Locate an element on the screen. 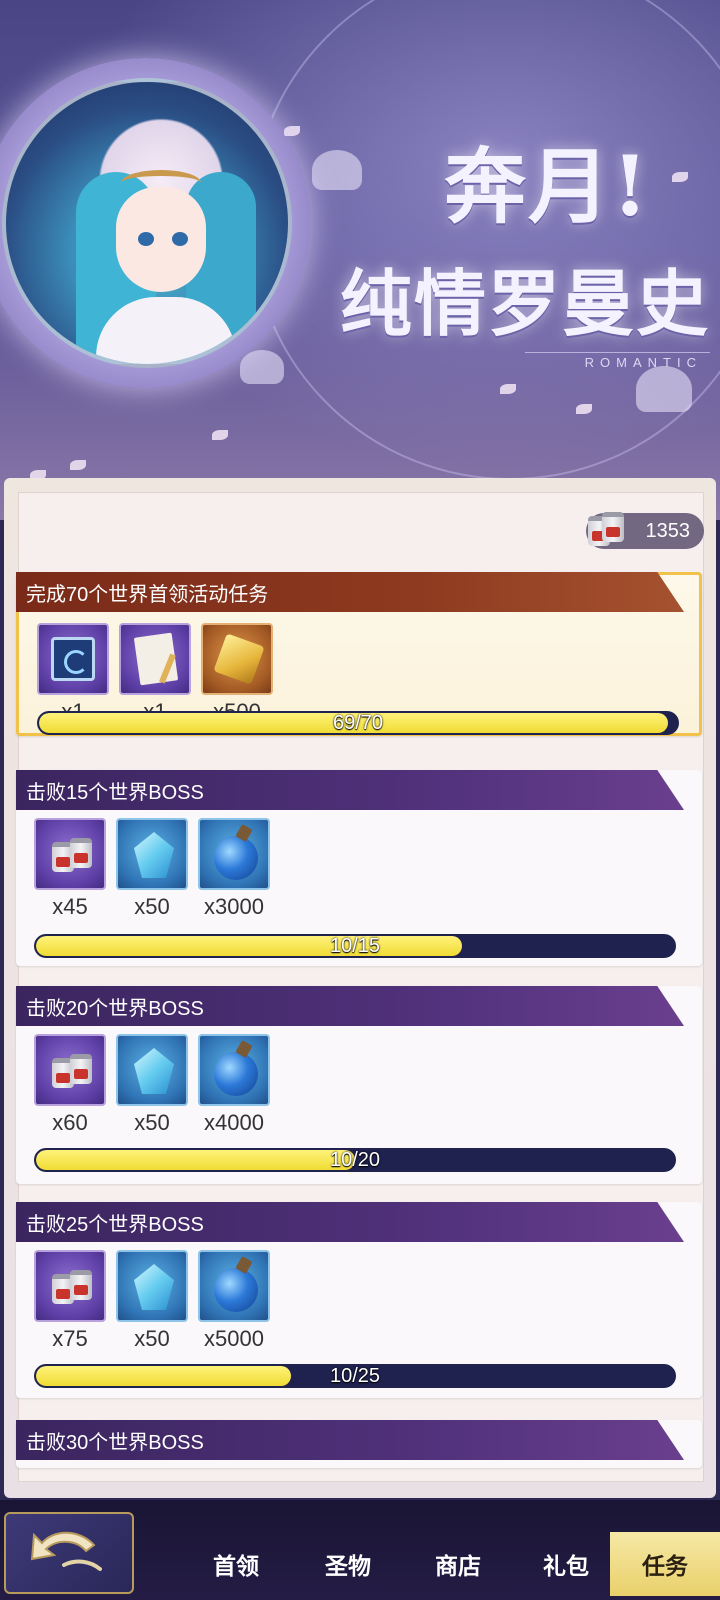  progress-text: 69/70 is located at coordinates (358, 722).